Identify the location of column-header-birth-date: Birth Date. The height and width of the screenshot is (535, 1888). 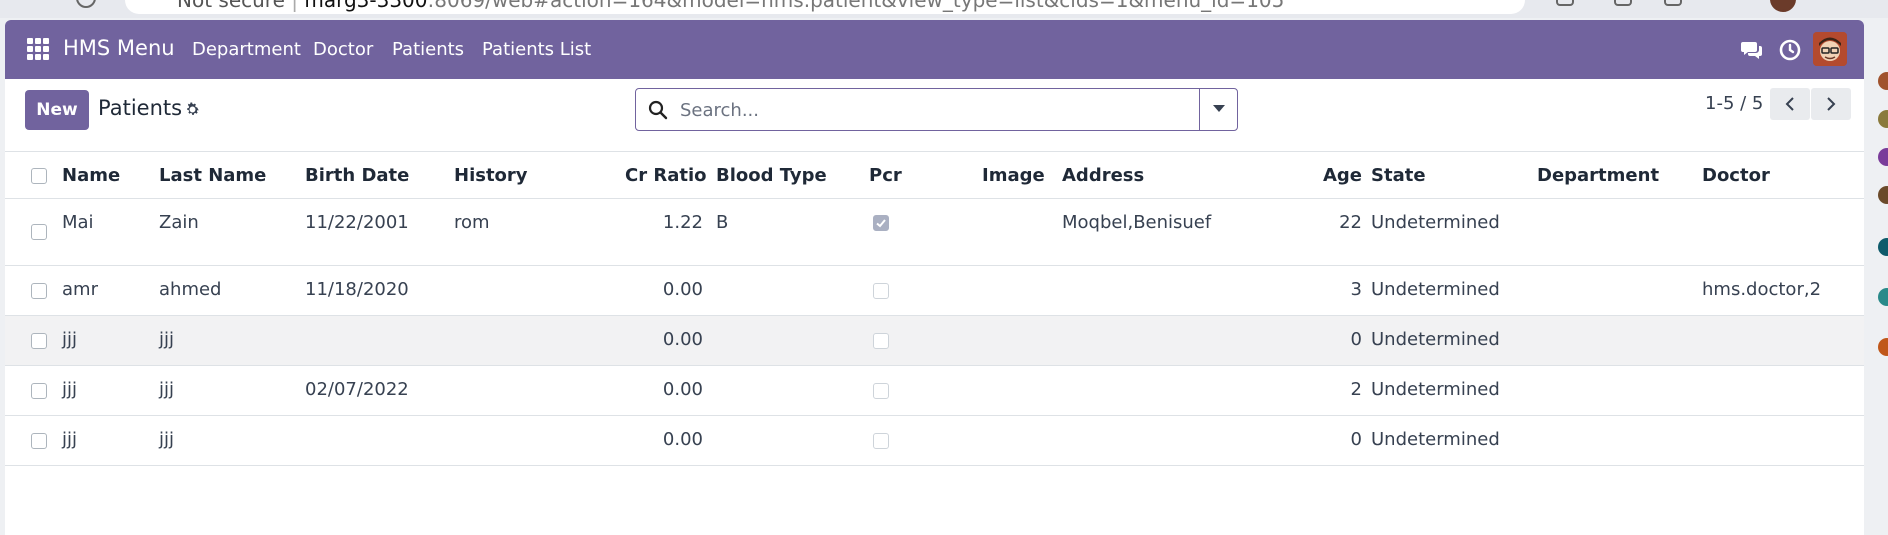
(357, 175).